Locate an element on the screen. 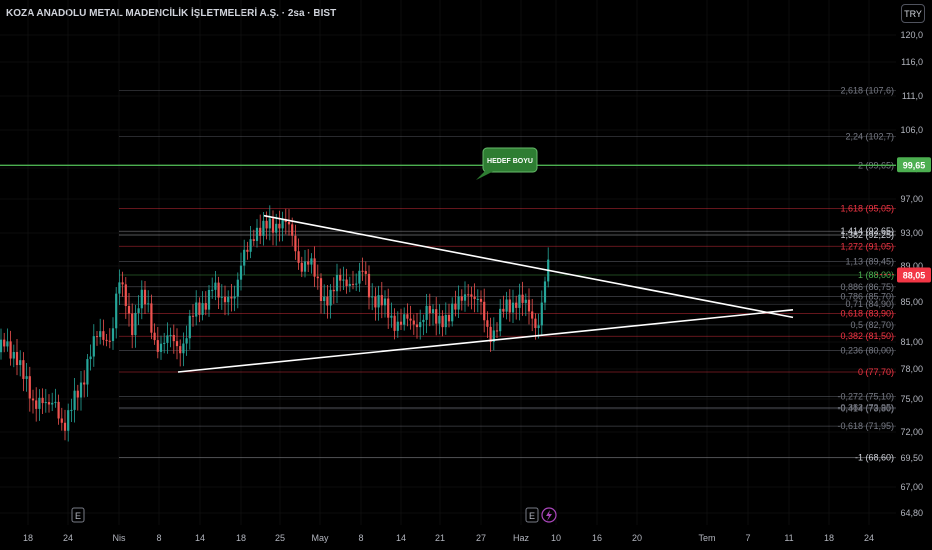 The image size is (932, 550). x-tick-label: 14 is located at coordinates (401, 538).